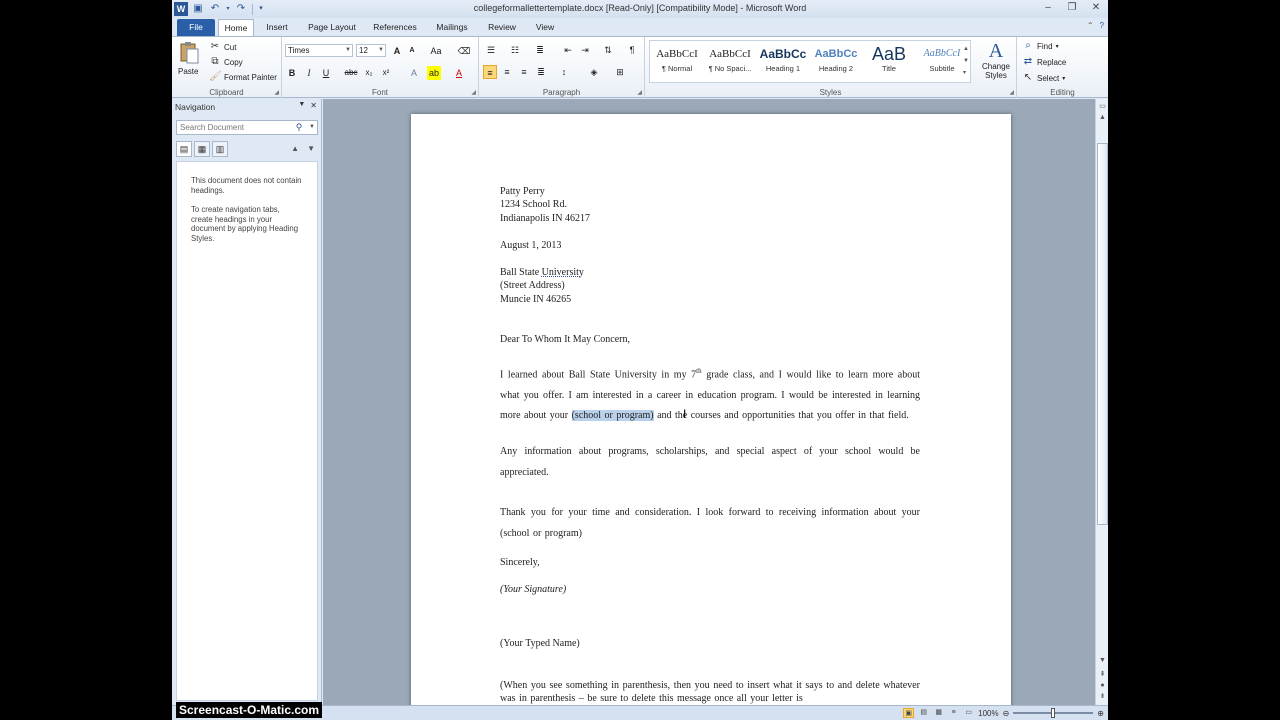 This screenshot has height=720, width=1280. Describe the element at coordinates (541, 72) in the screenshot. I see `justify-icon: ≣` at that location.